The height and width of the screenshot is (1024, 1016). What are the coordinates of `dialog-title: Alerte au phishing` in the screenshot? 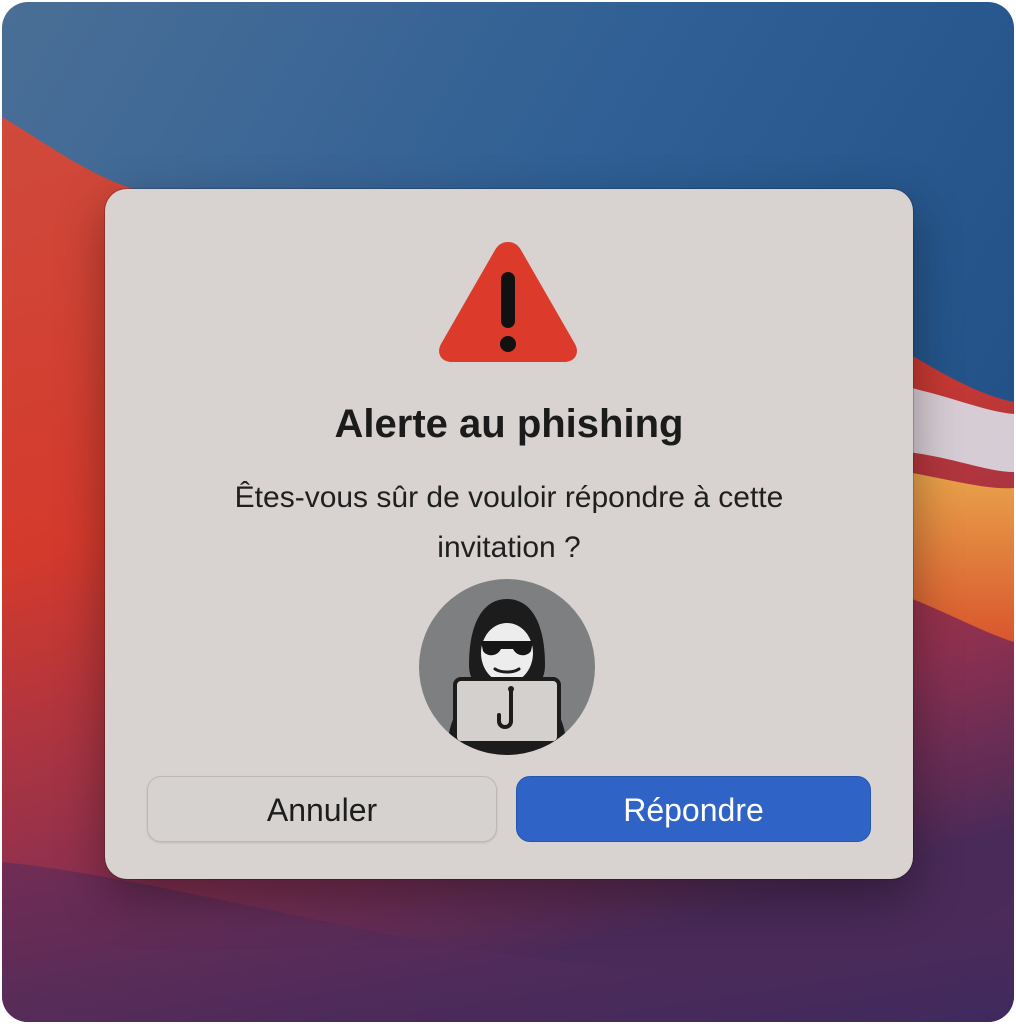 It's located at (509, 424).